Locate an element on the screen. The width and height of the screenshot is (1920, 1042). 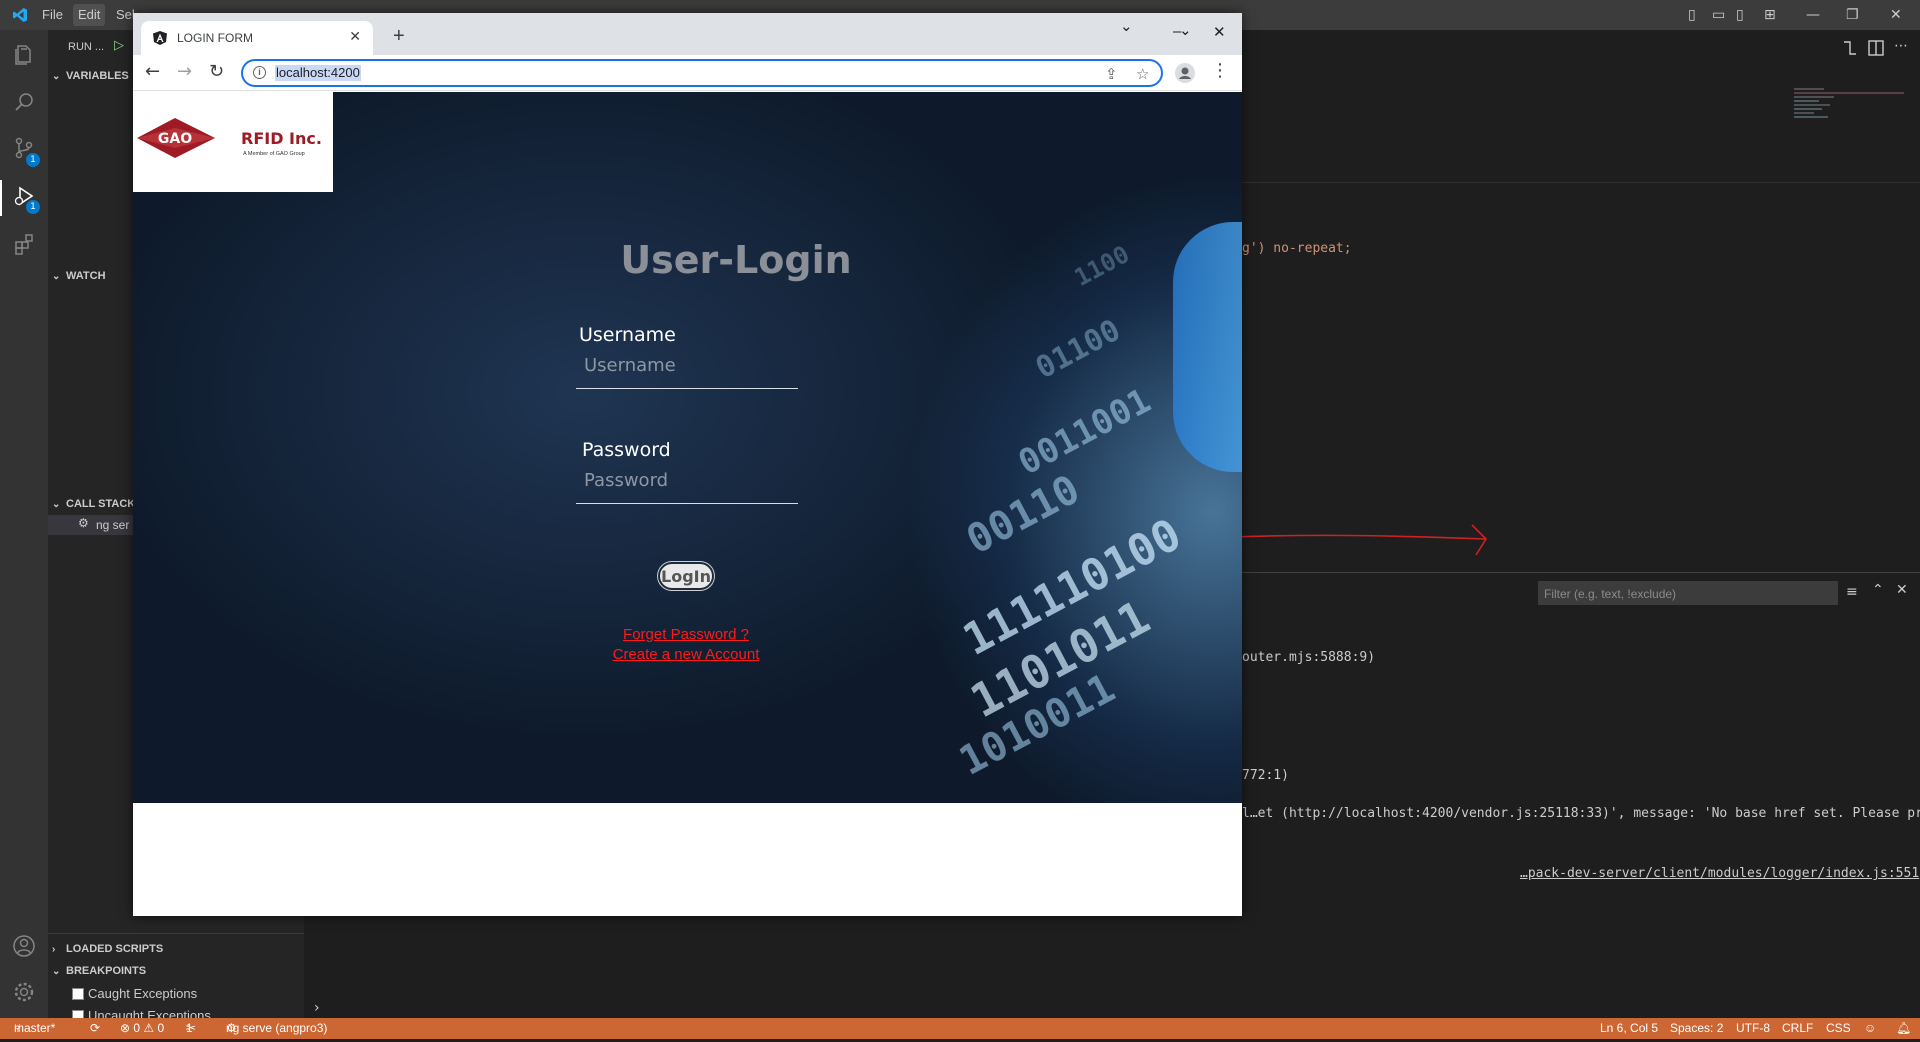
watch-section-header: ⌄ WATCH is located at coordinates (79, 276).